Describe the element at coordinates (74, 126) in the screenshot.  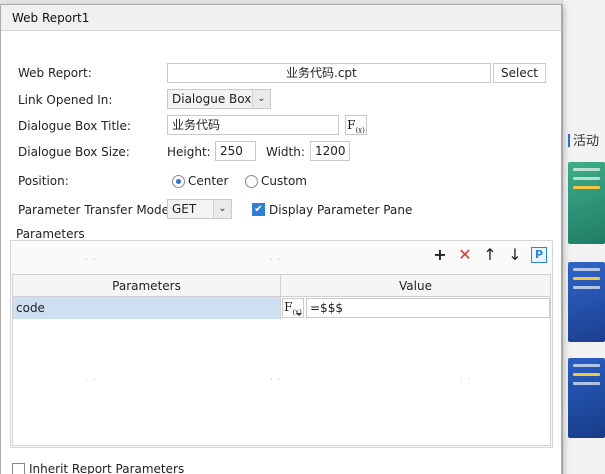
I see `dialogue-box-title-label: Dialogue Box Title:` at that location.